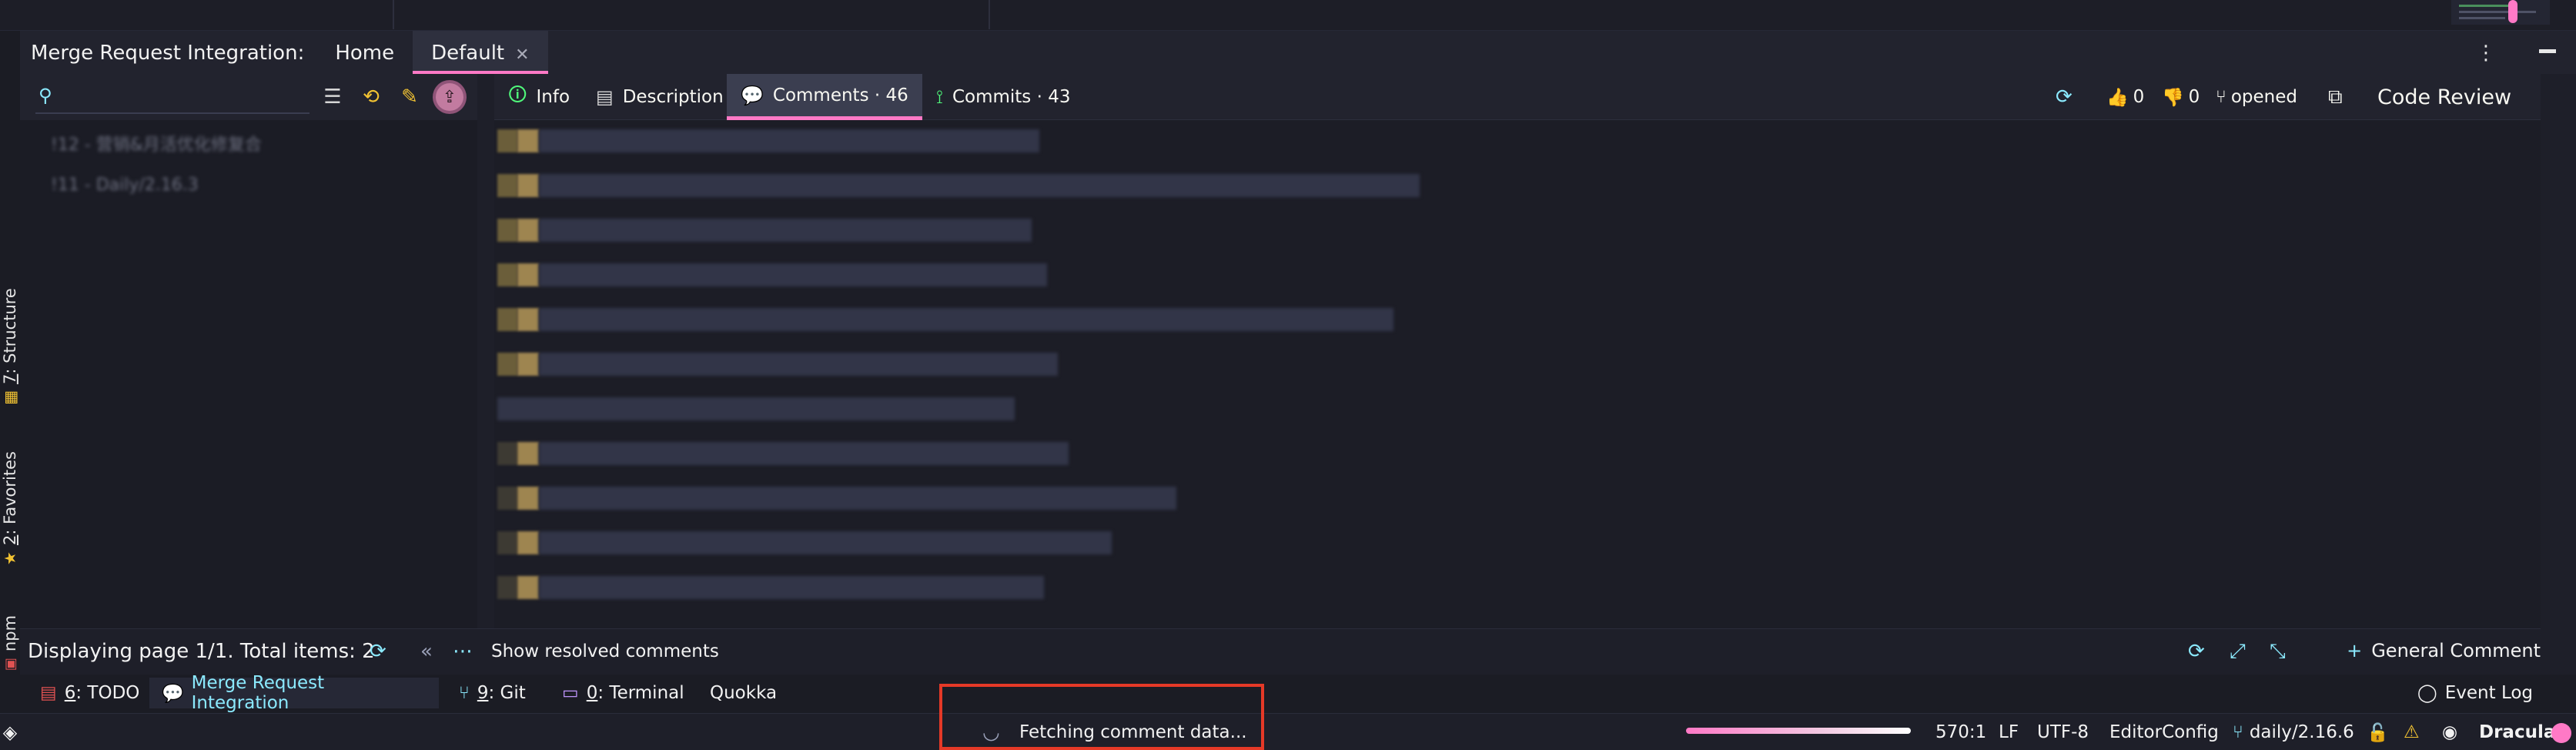 The height and width of the screenshot is (750, 2576). What do you see at coordinates (2486, 54) in the screenshot?
I see `more-vertical-icon: ⋮` at bounding box center [2486, 54].